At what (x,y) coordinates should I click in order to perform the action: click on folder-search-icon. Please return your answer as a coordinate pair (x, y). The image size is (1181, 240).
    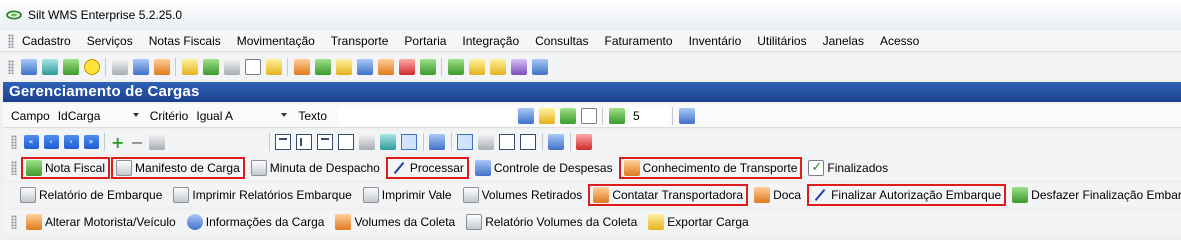
    Looking at the image, I should click on (273, 67).